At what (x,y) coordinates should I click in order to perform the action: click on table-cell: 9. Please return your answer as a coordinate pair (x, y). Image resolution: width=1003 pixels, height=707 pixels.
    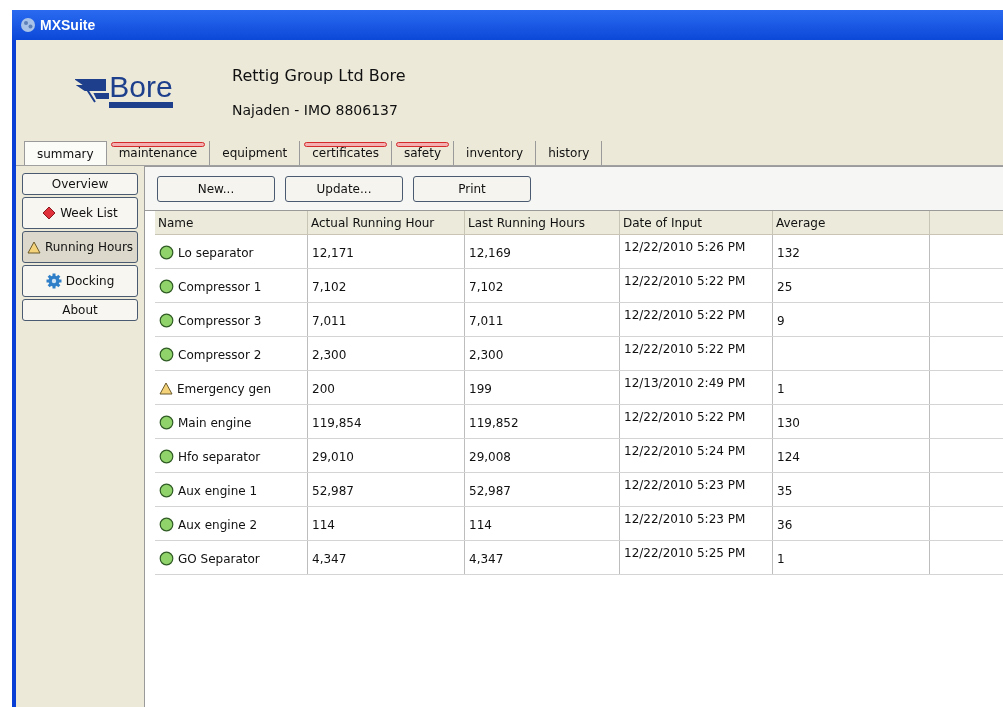
    Looking at the image, I should click on (851, 319).